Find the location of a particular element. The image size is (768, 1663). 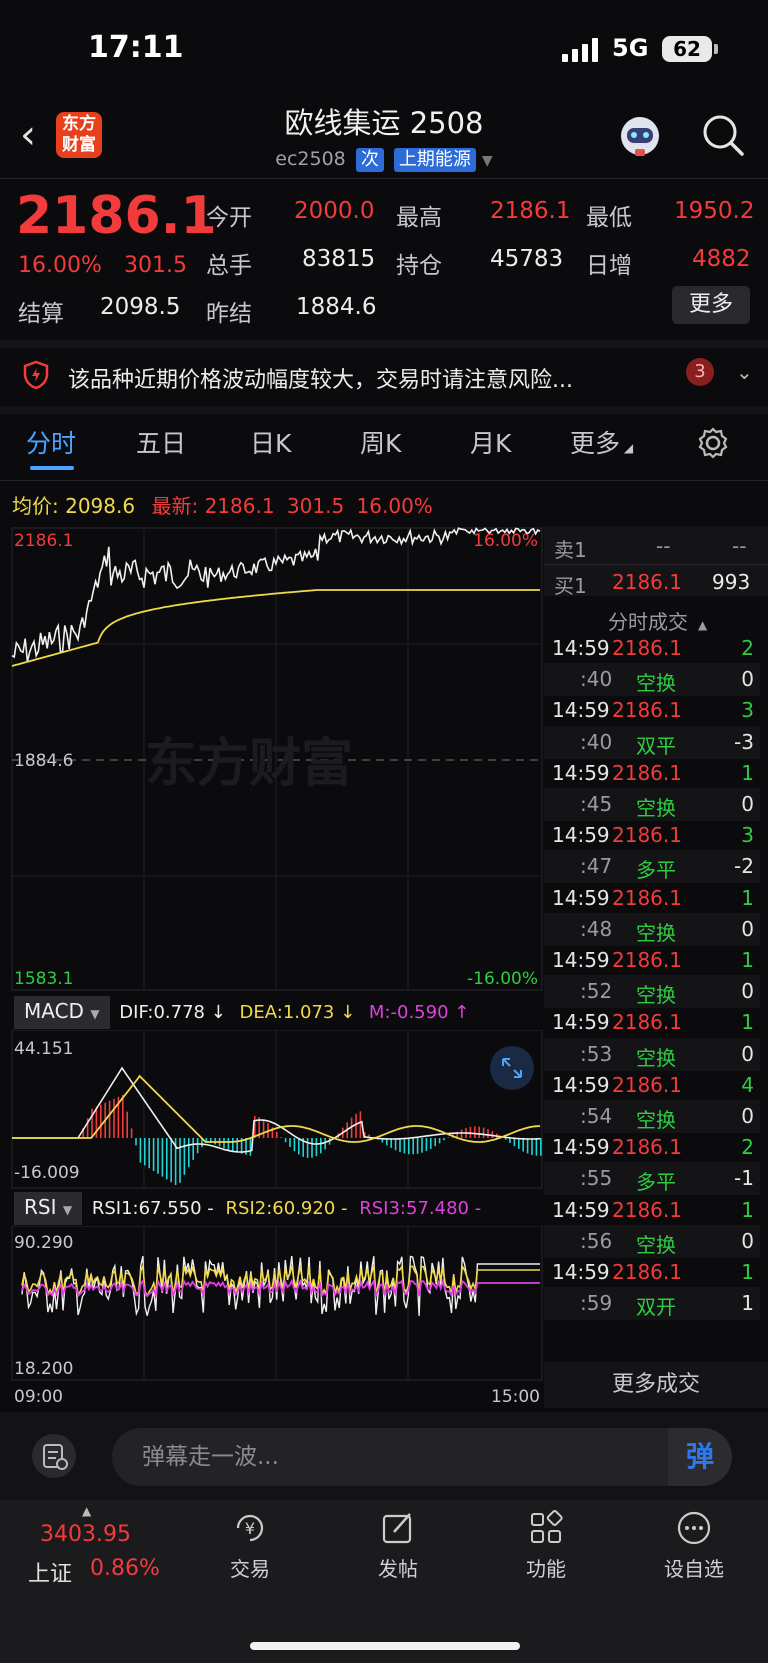

comment-list-icon is located at coordinates (54, 1456).